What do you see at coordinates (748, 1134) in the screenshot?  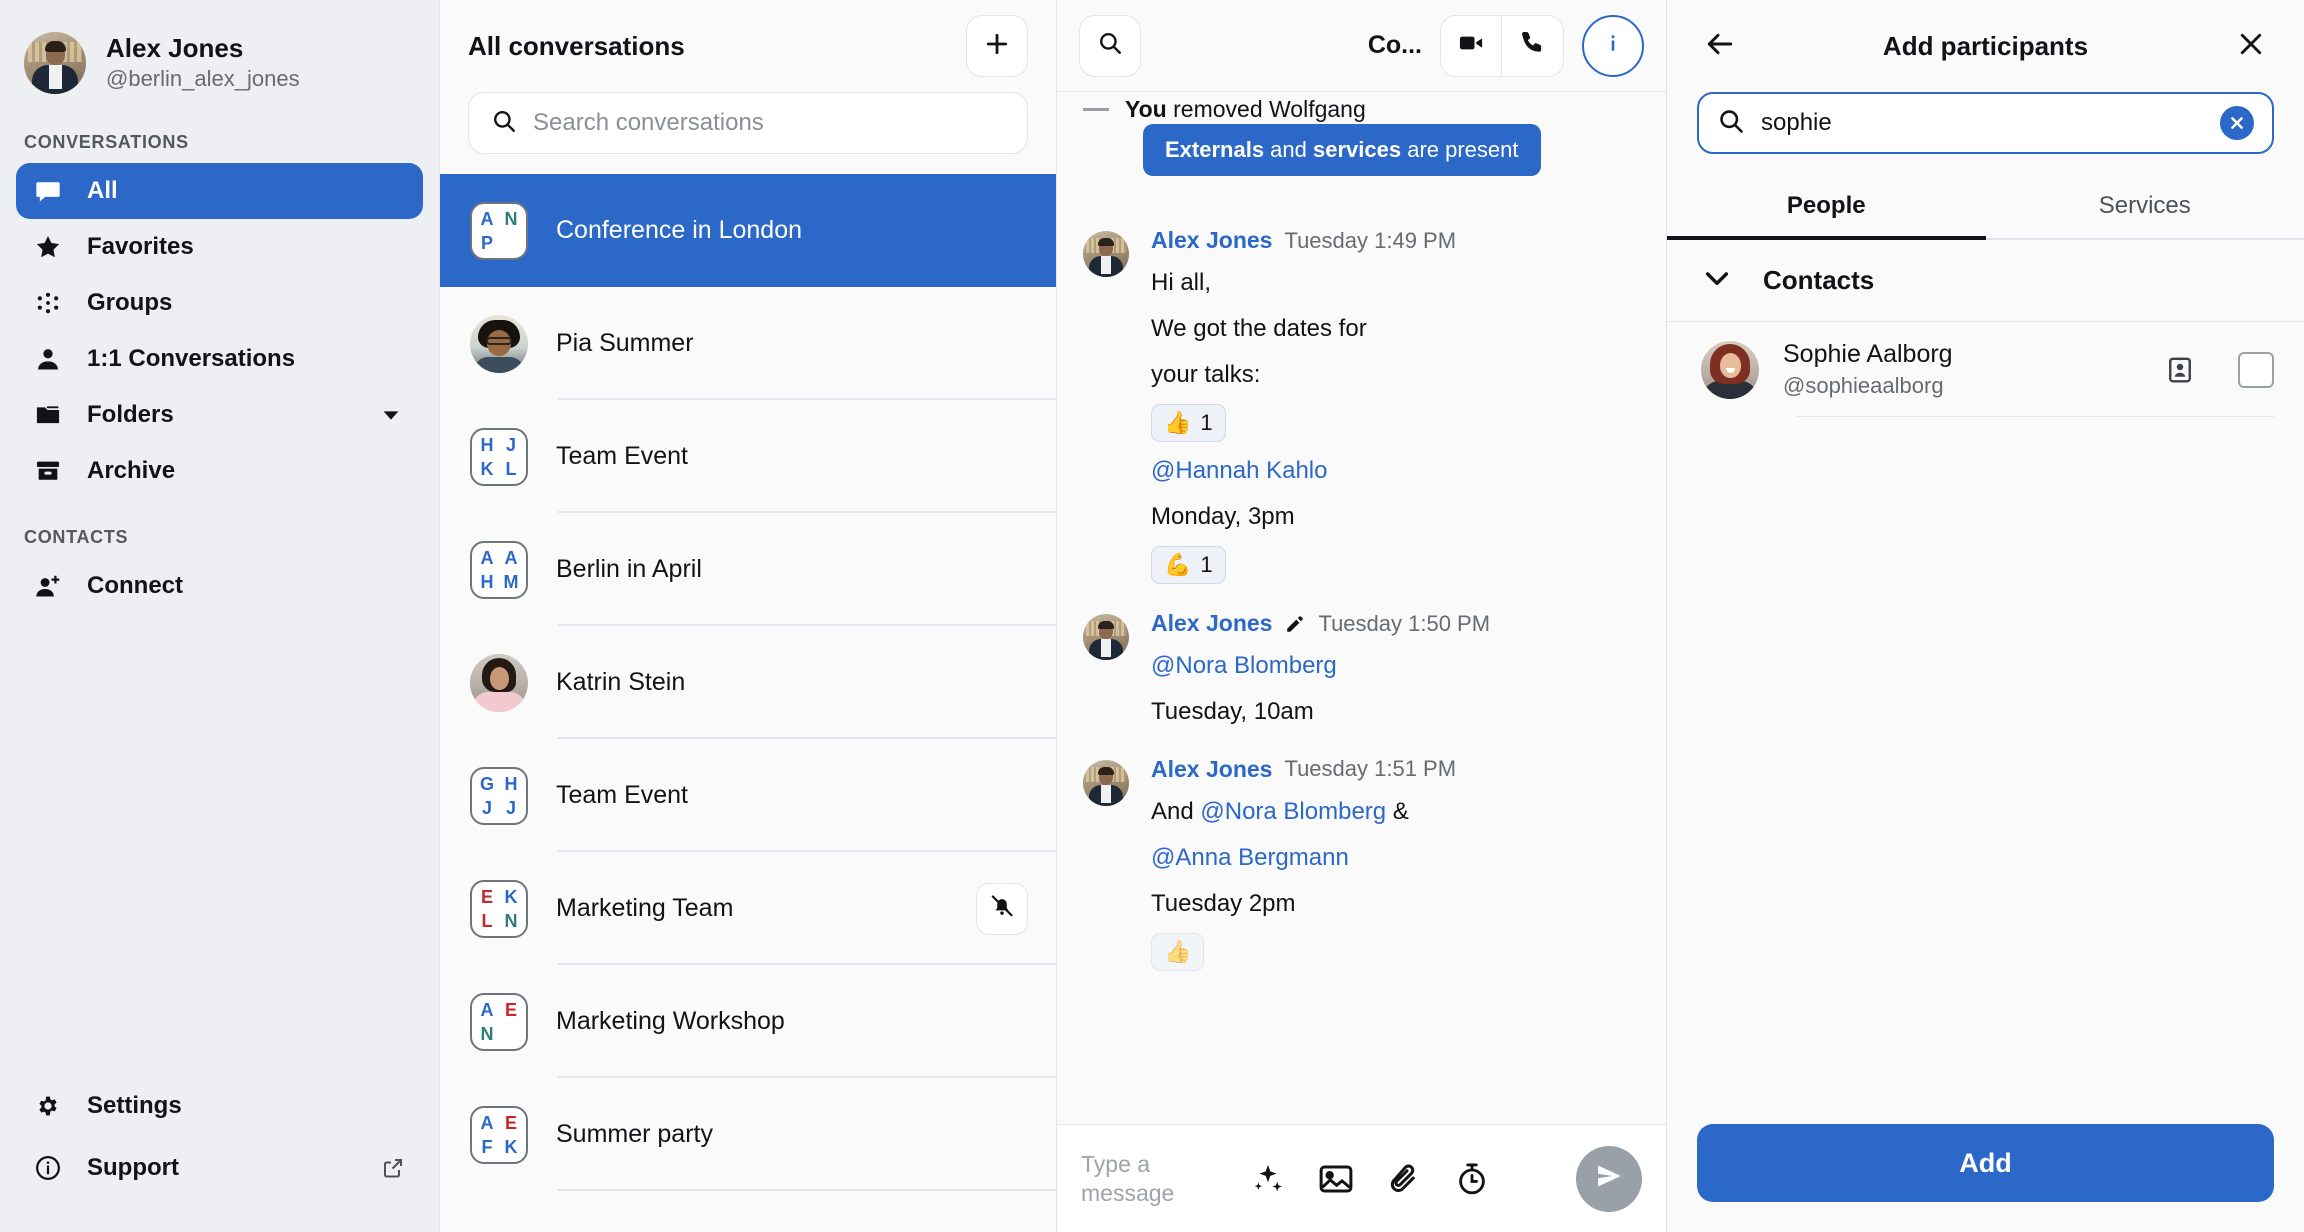 I see `conversation-item-summer-party: A E F K Summer party` at bounding box center [748, 1134].